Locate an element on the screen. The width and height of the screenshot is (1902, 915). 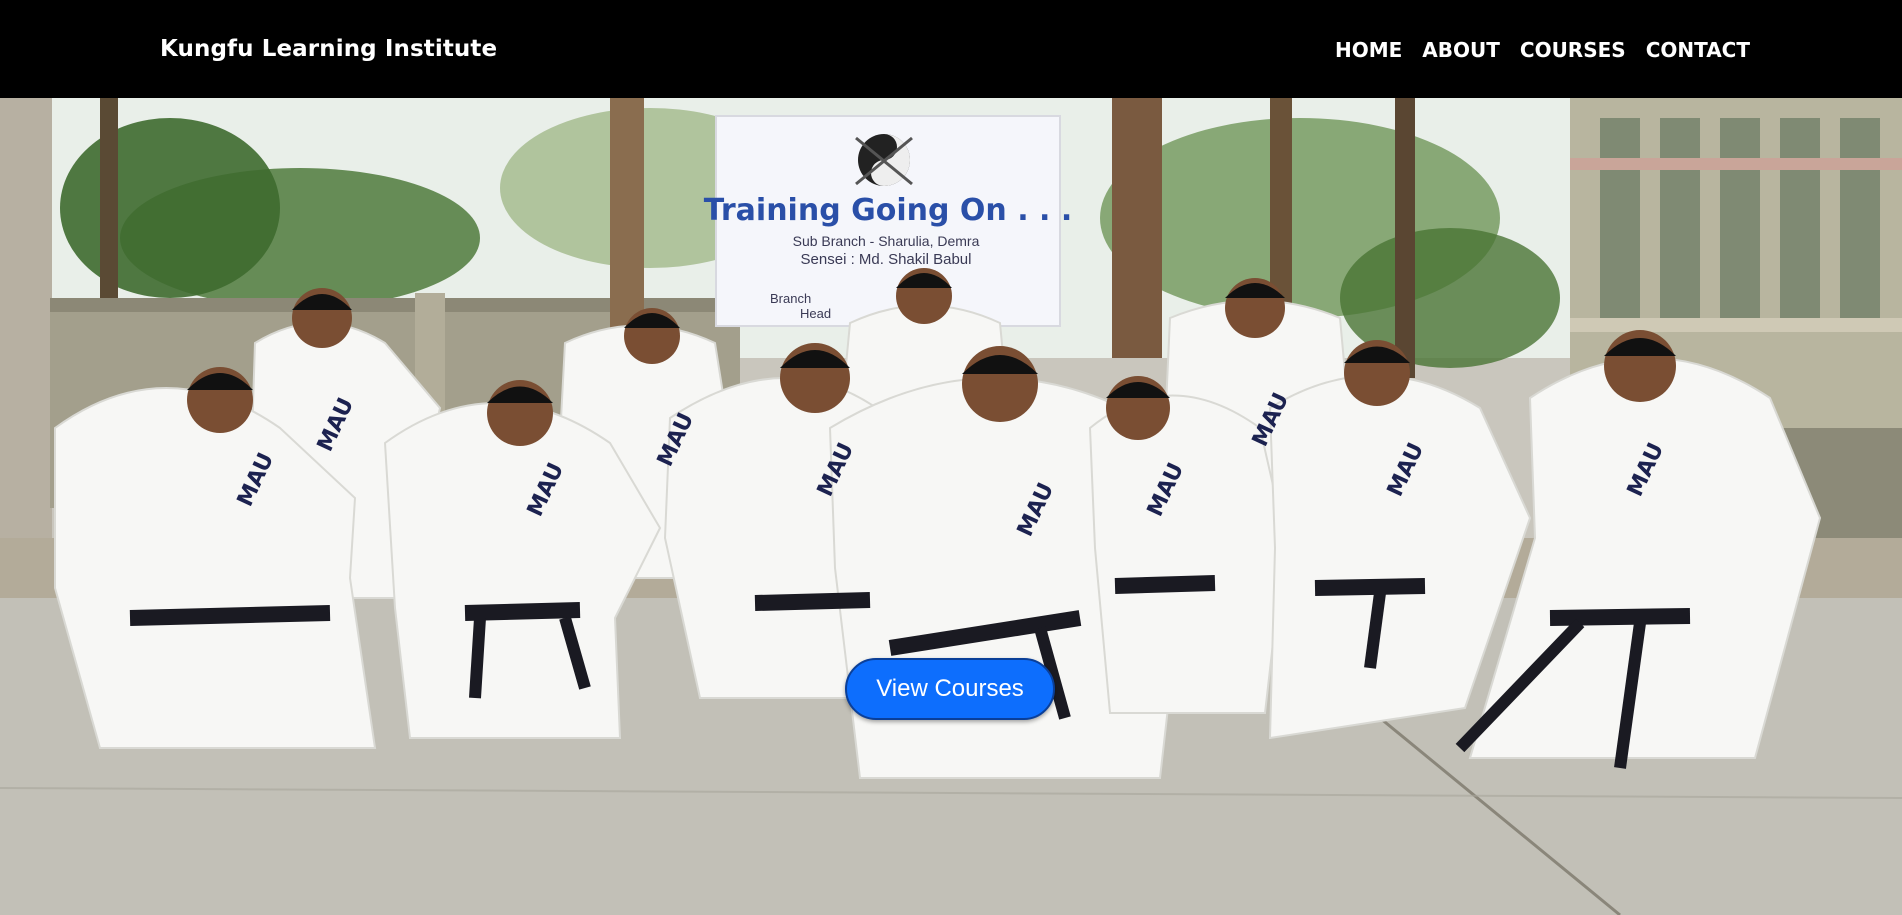
banner-line-1: Sub Branch - Sharulia, Demra is located at coordinates (886, 241).